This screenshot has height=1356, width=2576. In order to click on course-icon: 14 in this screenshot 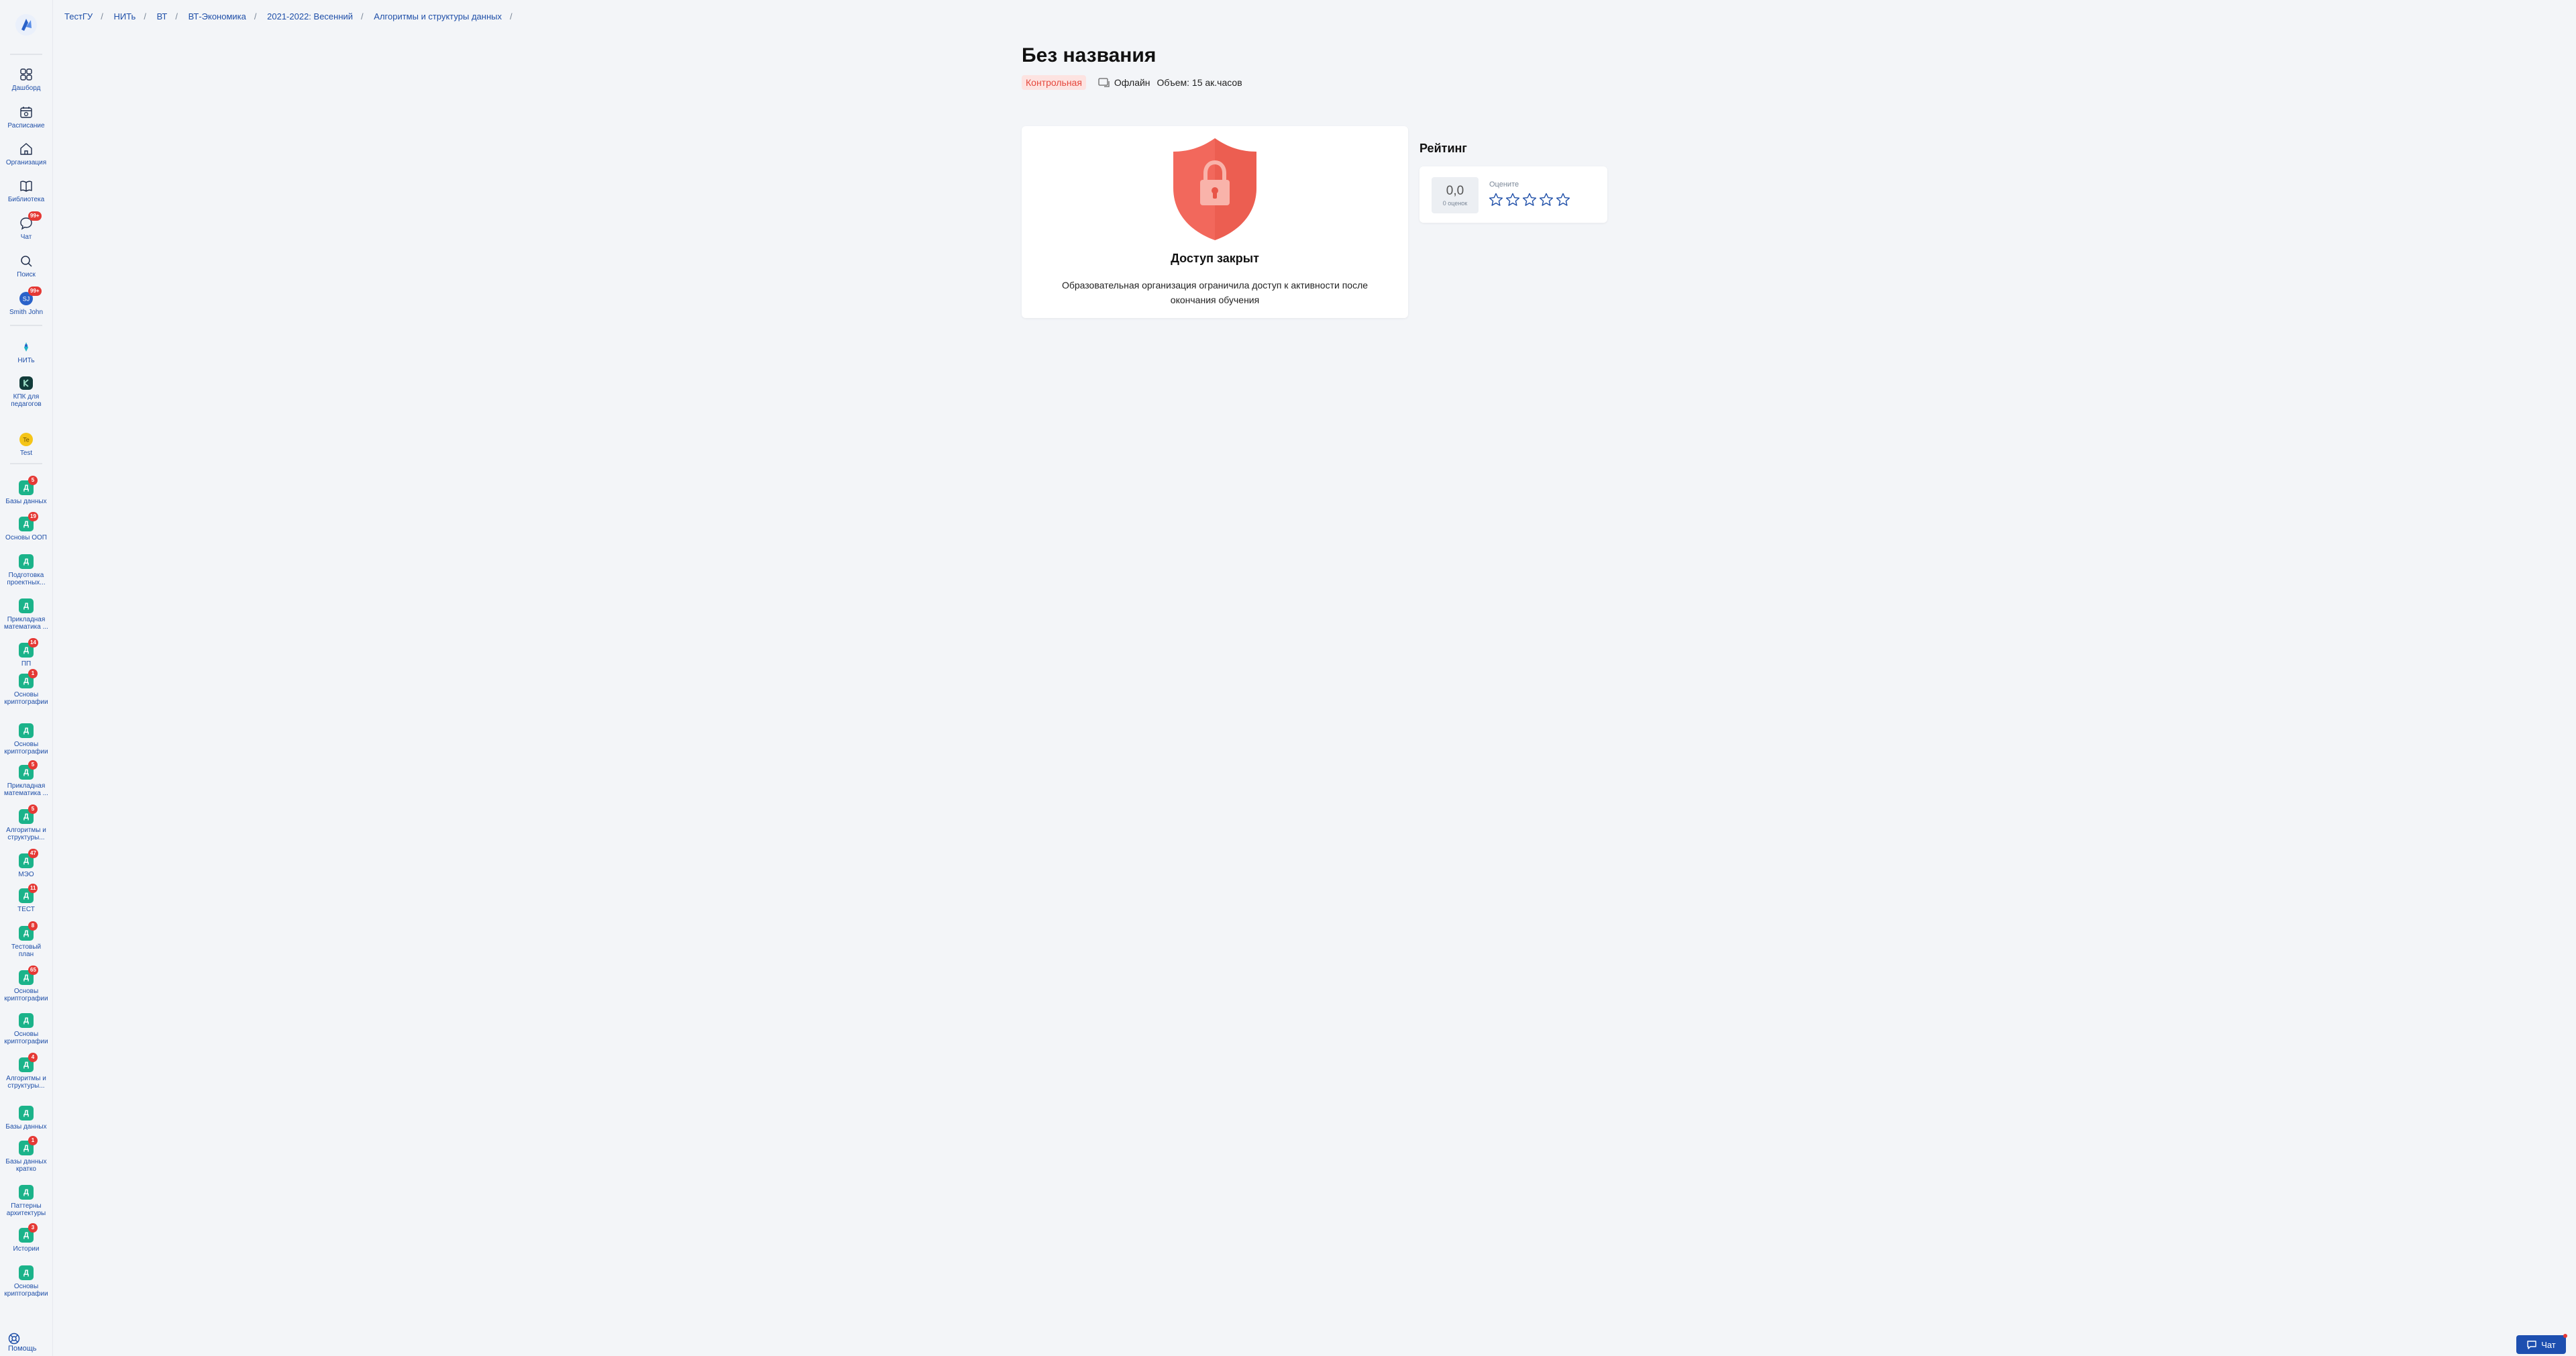, I will do `click(28, 648)`.